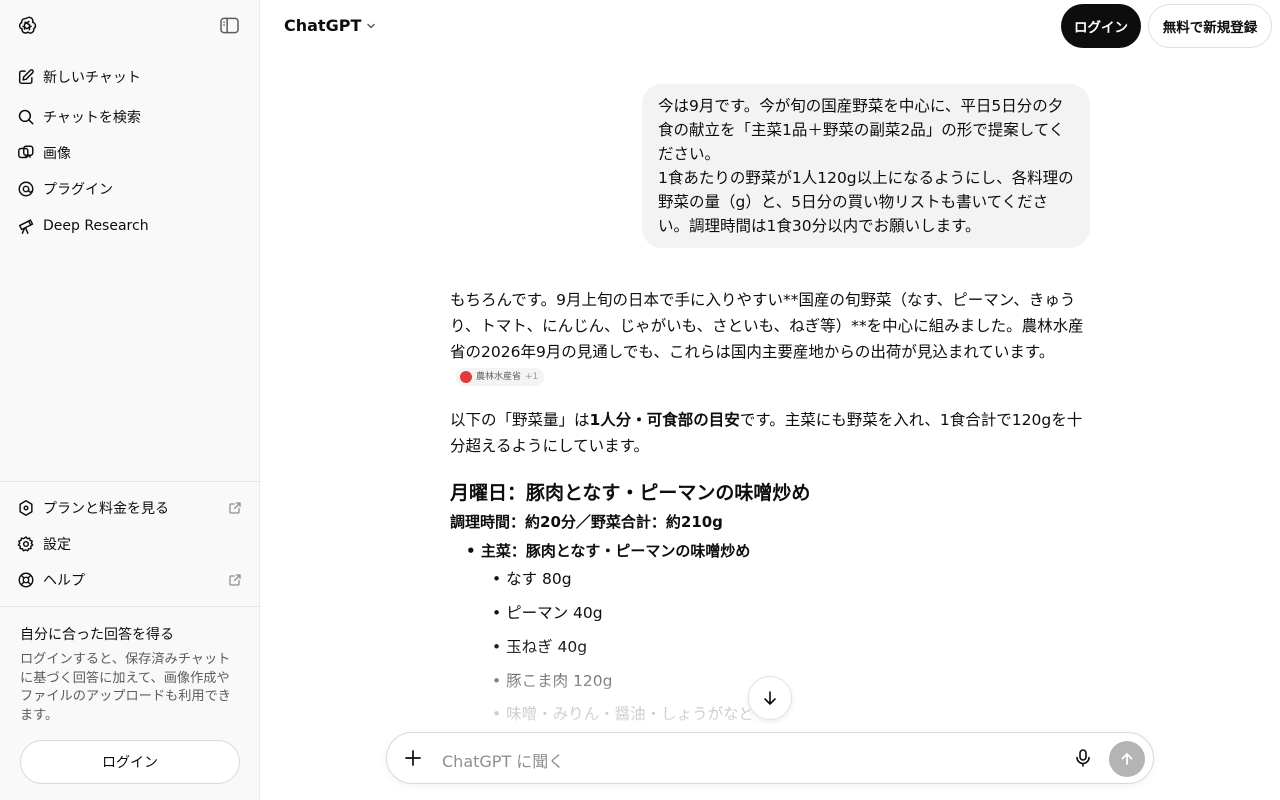  Describe the element at coordinates (130, 153) in the screenshot. I see `images-button: 画像` at that location.